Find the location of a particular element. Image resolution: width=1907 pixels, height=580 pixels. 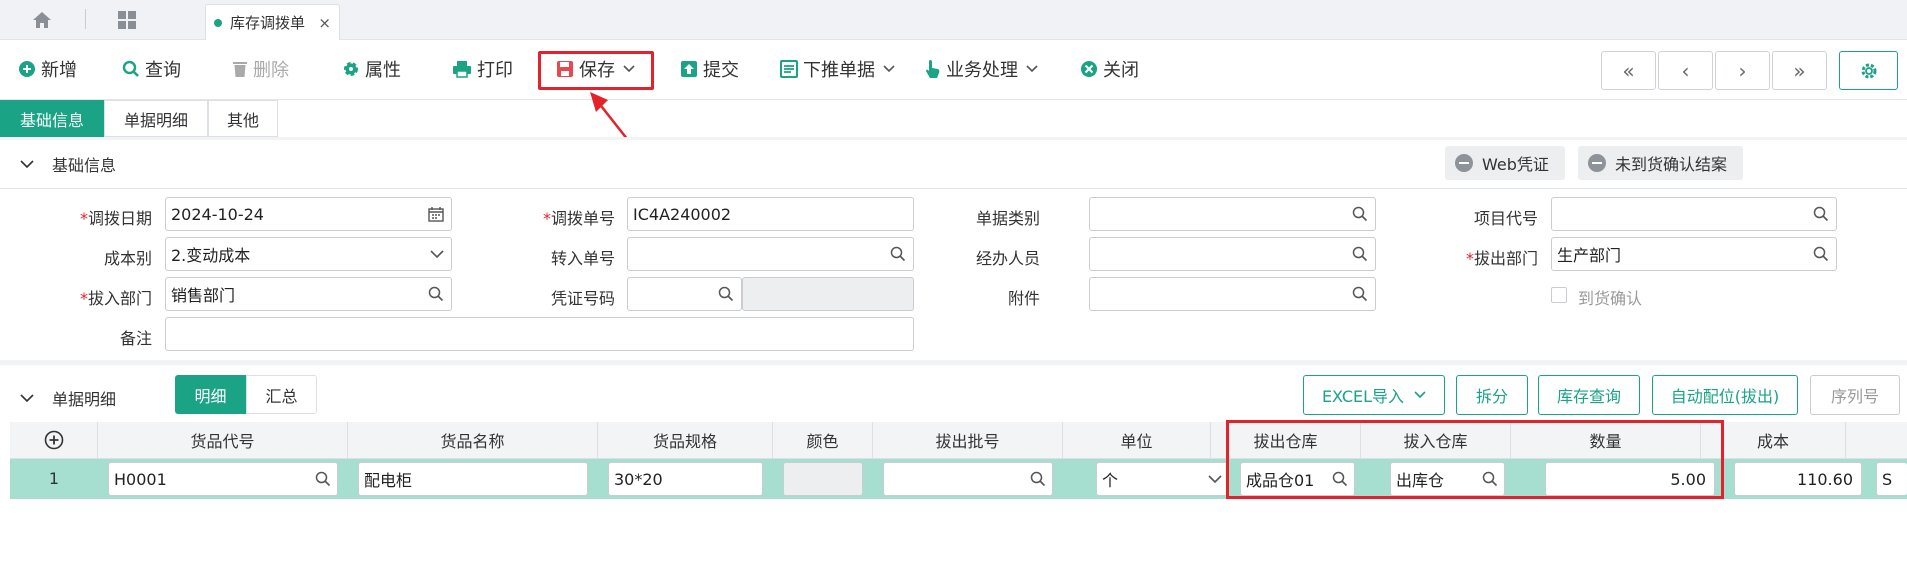

tab-basic-info: 基础信息 is located at coordinates (52, 118).